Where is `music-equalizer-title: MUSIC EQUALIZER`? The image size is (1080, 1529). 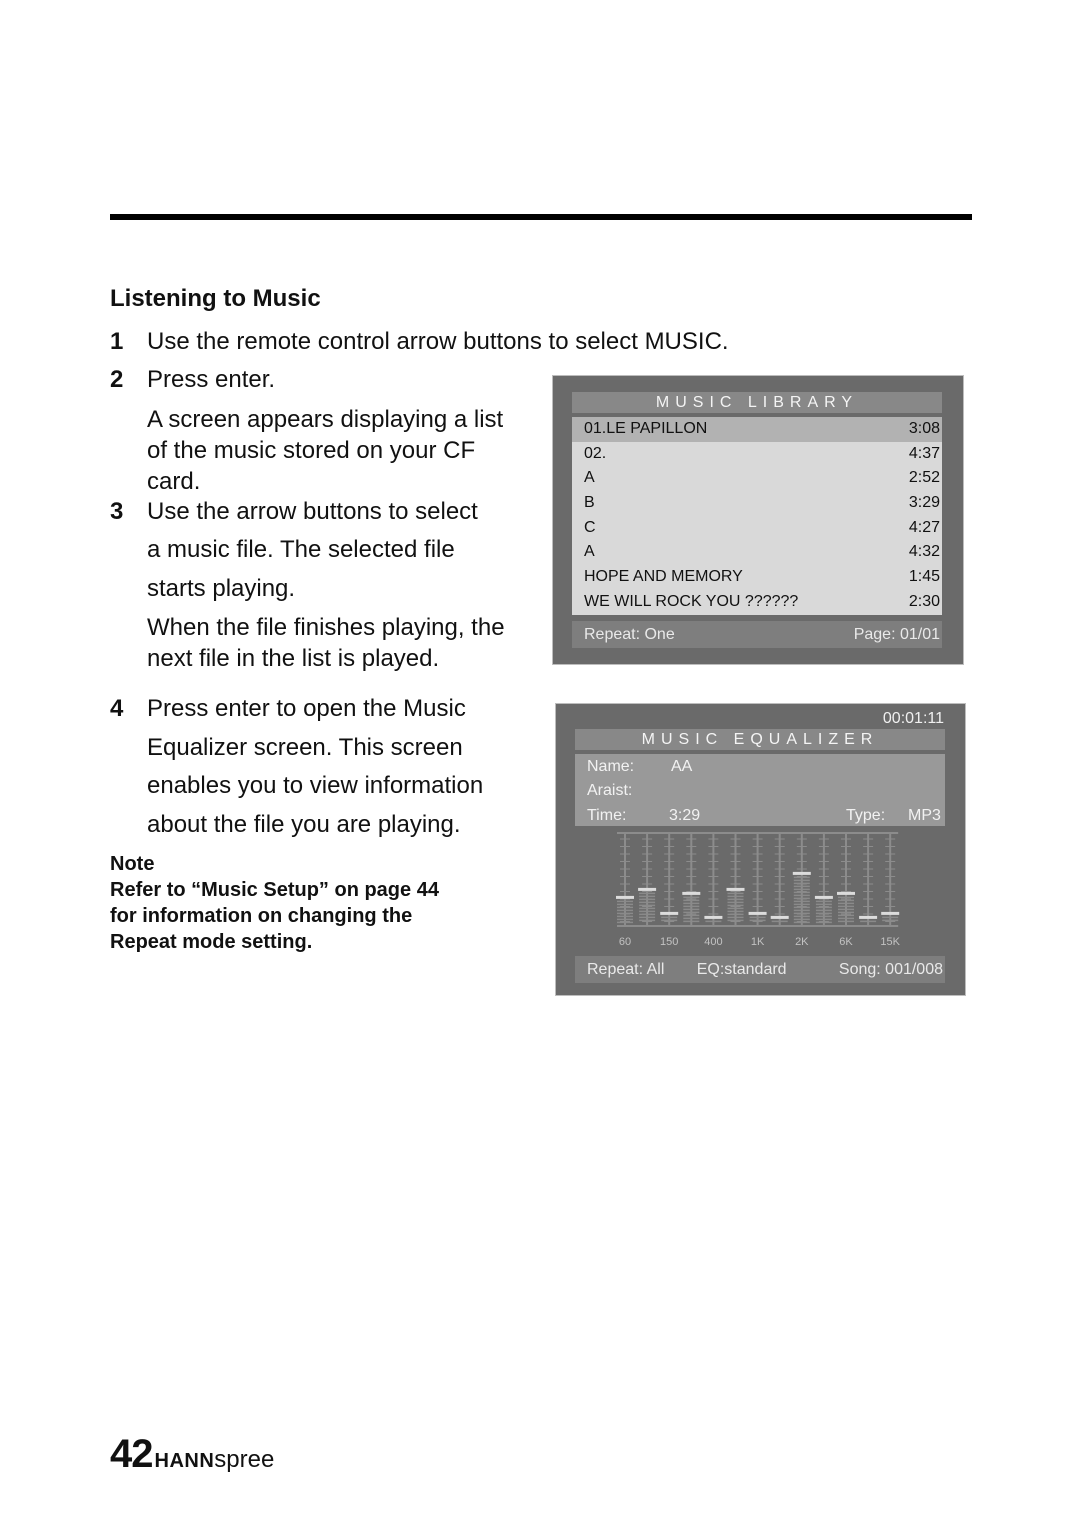 music-equalizer-title: MUSIC EQUALIZER is located at coordinates (760, 739).